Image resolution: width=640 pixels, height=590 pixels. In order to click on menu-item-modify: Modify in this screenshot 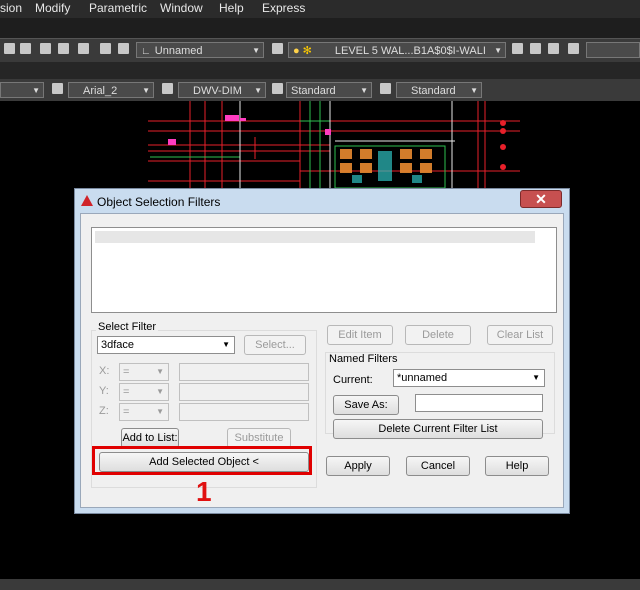, I will do `click(52, 8)`.